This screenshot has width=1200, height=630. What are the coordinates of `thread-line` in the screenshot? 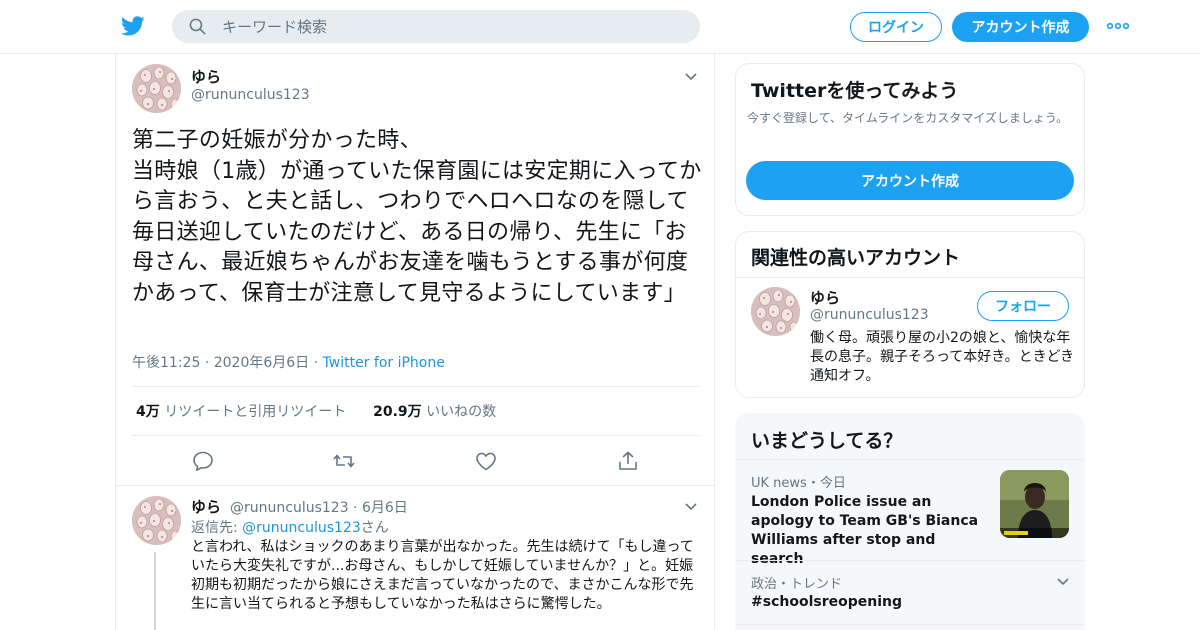 It's located at (155, 591).